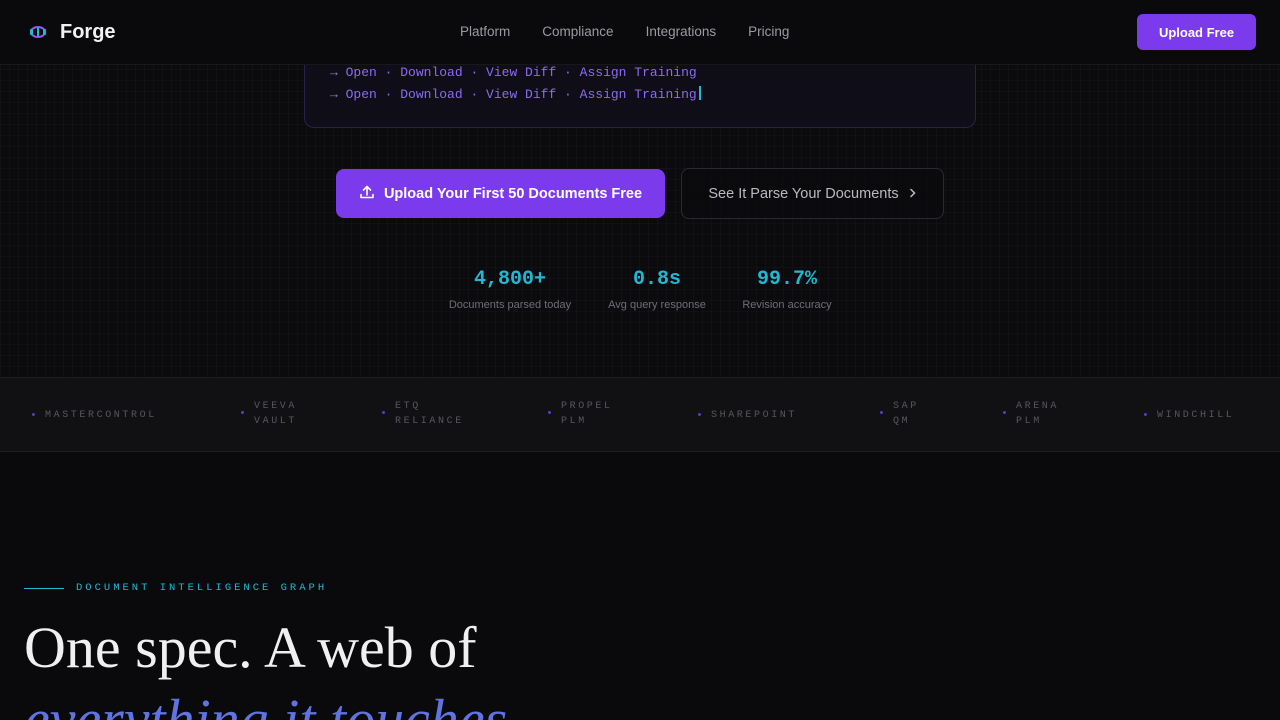  Describe the element at coordinates (38, 32) in the screenshot. I see `forge-logo-icon` at that location.